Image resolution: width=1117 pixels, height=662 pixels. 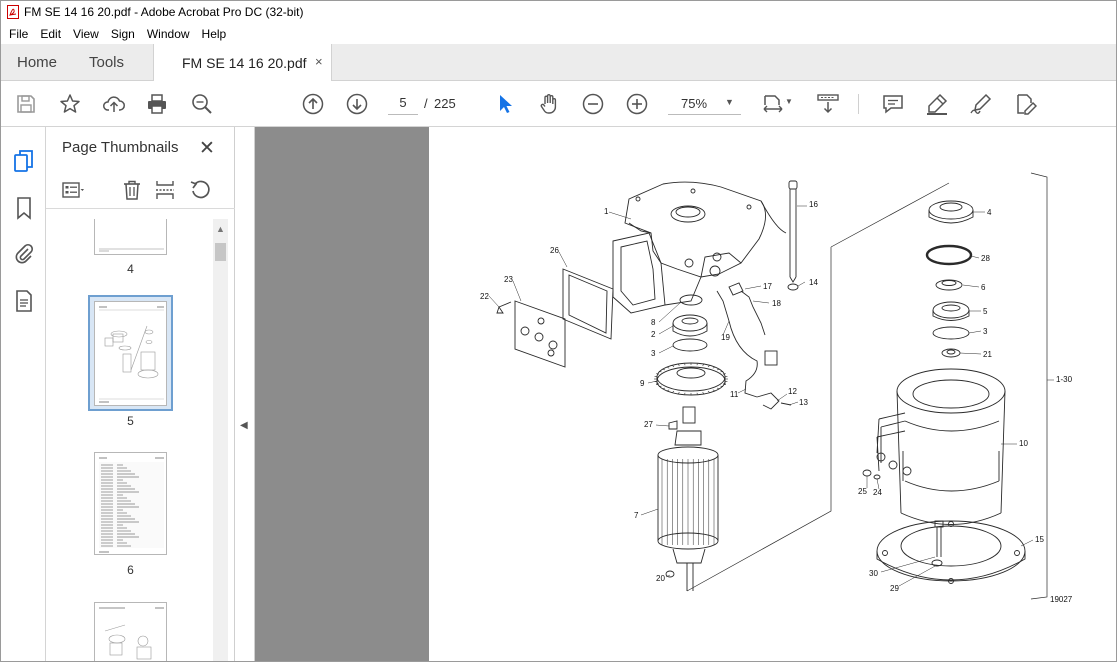 I want to click on thumbnail-scrollbar: ▲, so click(x=220, y=440).